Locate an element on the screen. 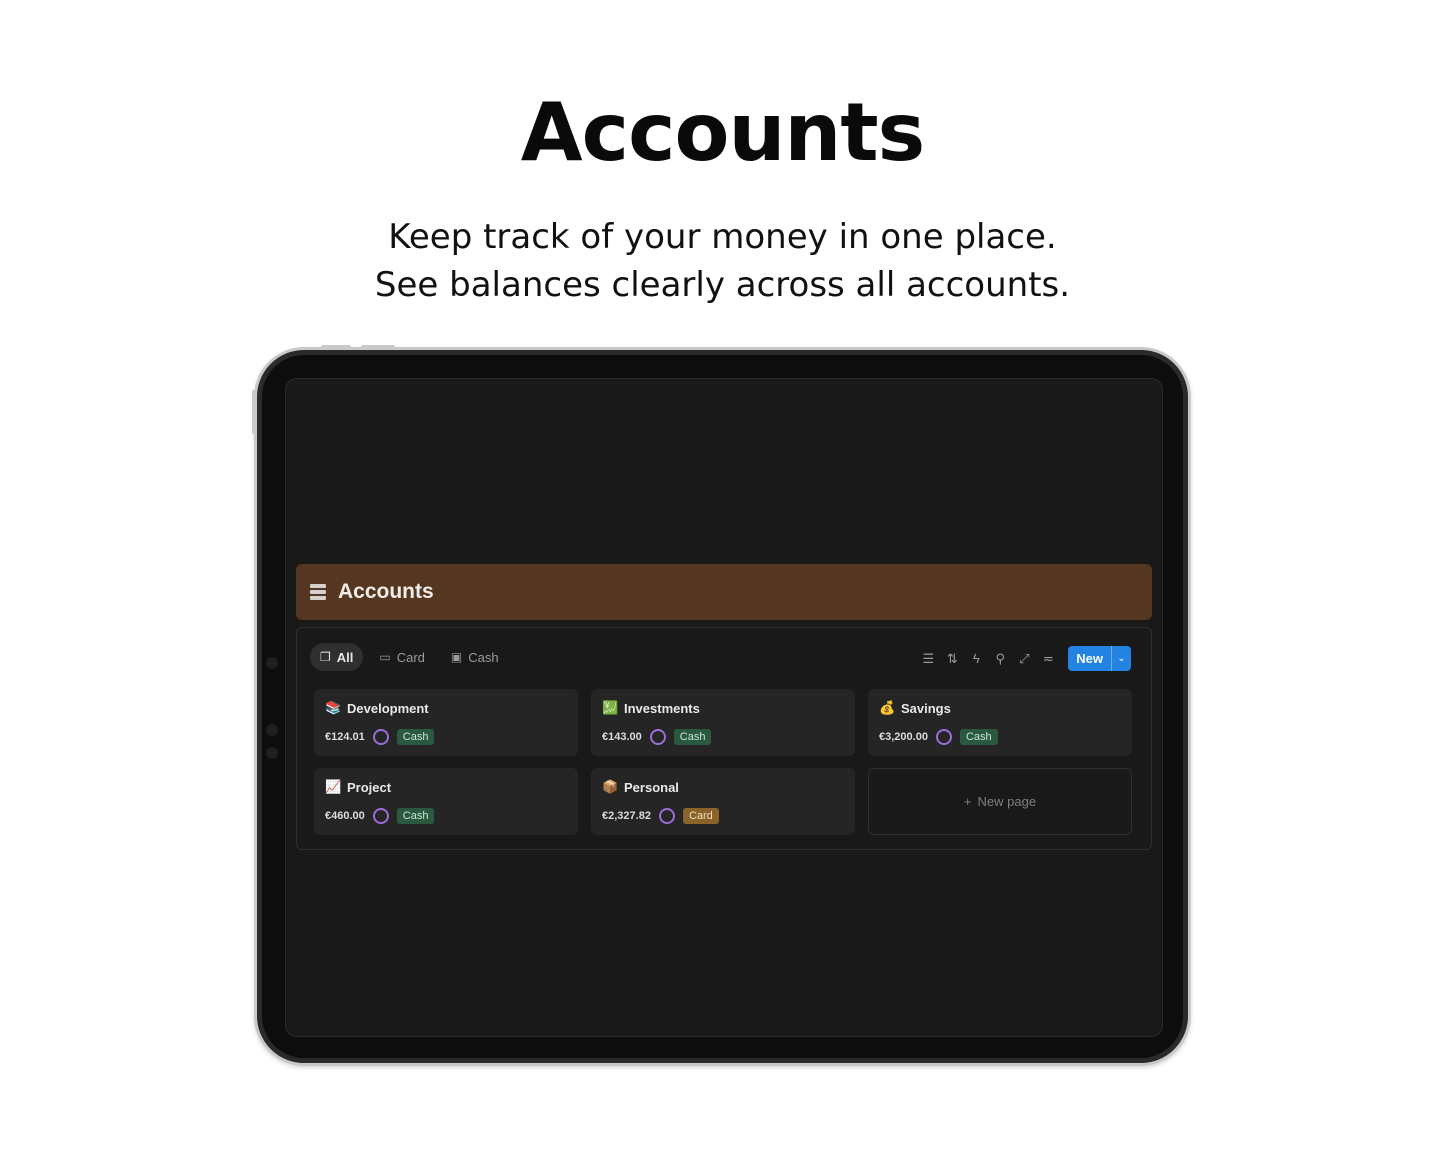 Image resolution: width=1445 pixels, height=1156 pixels. settings-sliders-icon: ≂ is located at coordinates (1048, 659).